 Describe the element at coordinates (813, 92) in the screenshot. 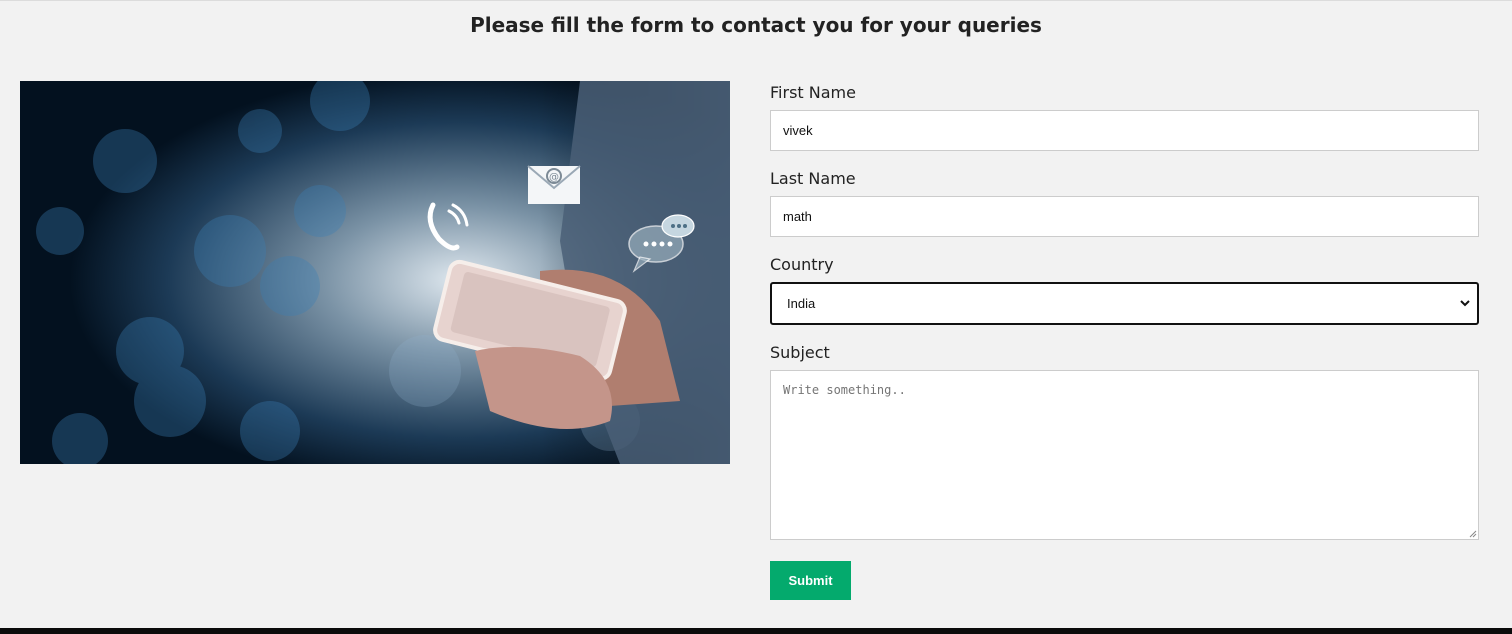

I see `first-name-label: First Name` at that location.